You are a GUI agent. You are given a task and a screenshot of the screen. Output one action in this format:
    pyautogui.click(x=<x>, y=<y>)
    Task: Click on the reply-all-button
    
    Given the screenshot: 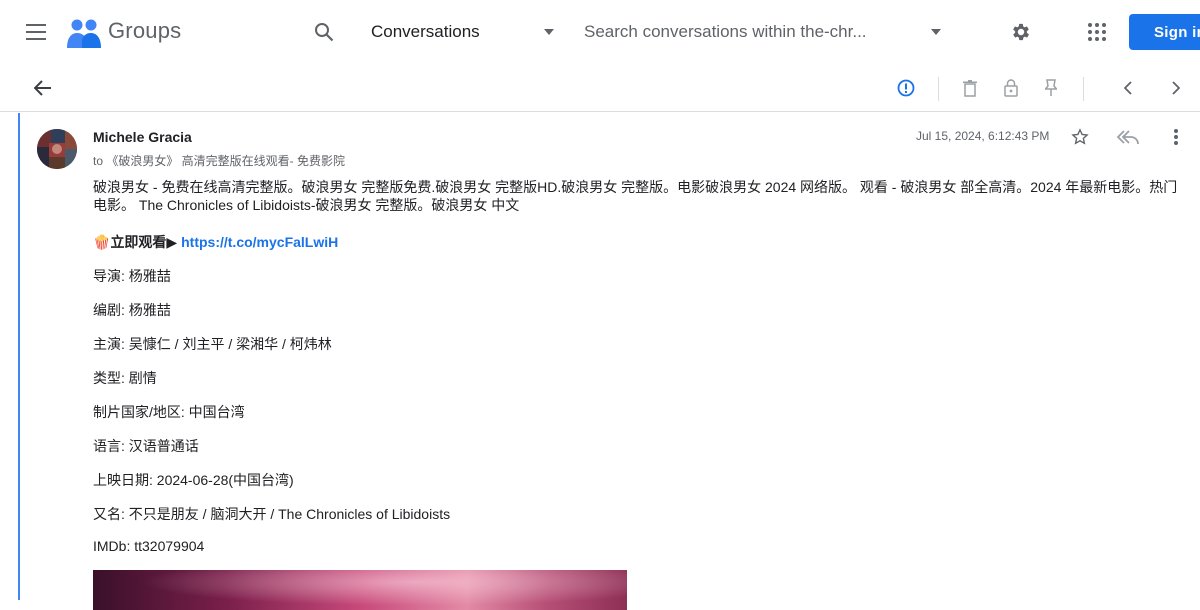 What is the action you would take?
    pyautogui.click(x=1128, y=137)
    